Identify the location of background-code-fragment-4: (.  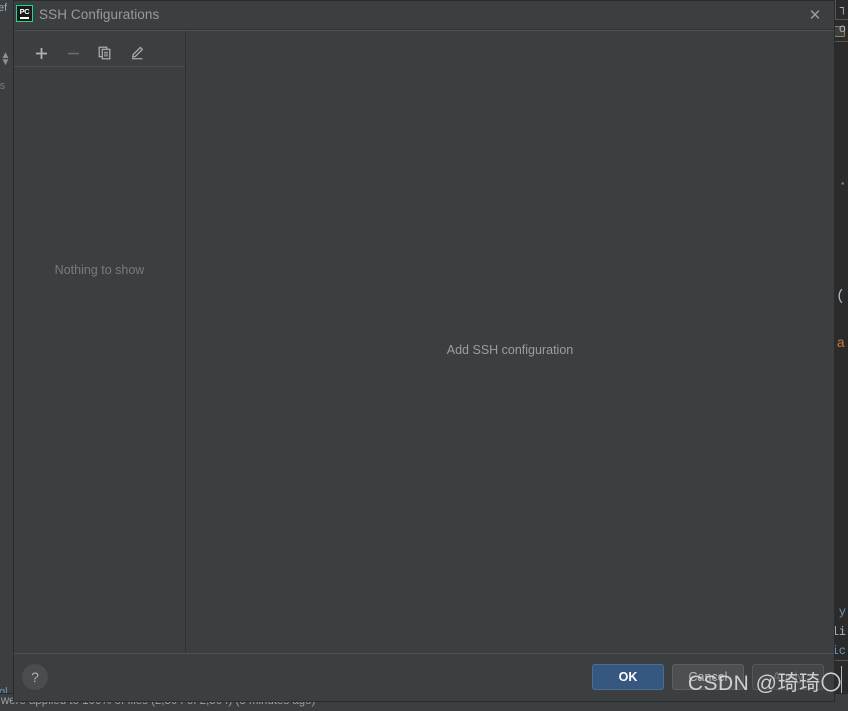
(840, 296).